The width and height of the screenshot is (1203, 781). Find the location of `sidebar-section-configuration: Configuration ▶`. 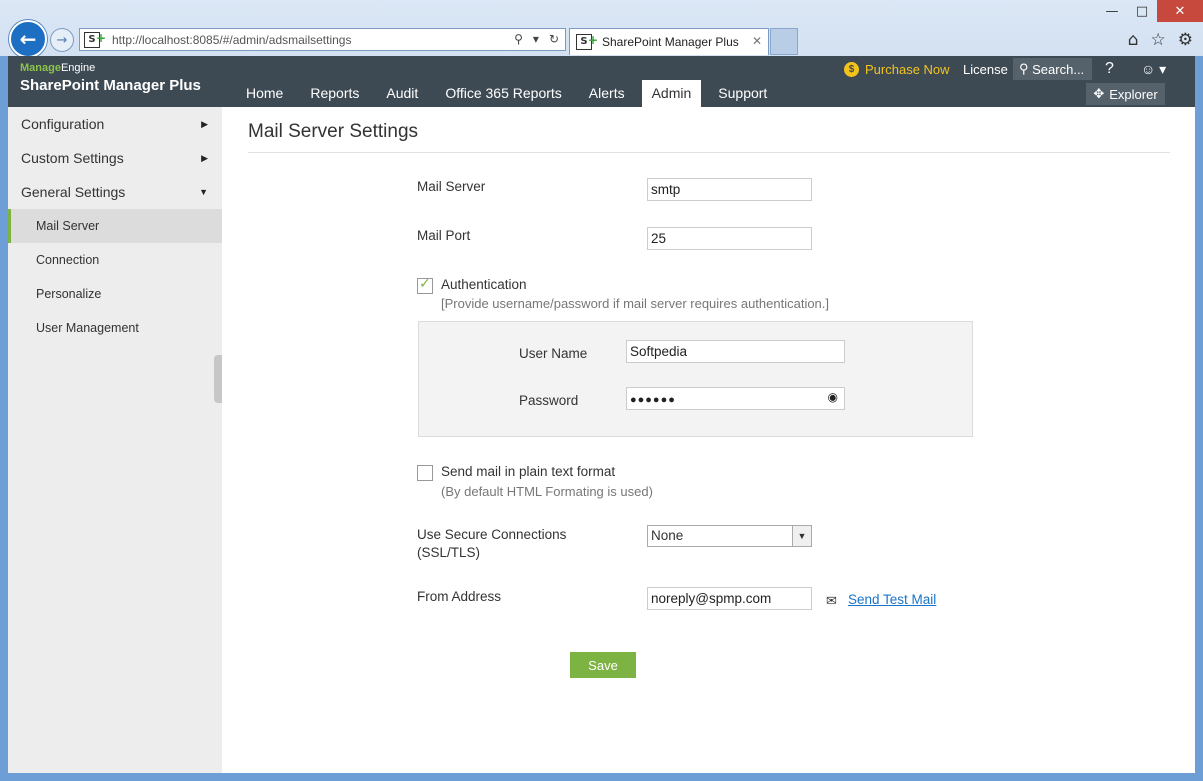

sidebar-section-configuration: Configuration ▶ is located at coordinates (115, 124).